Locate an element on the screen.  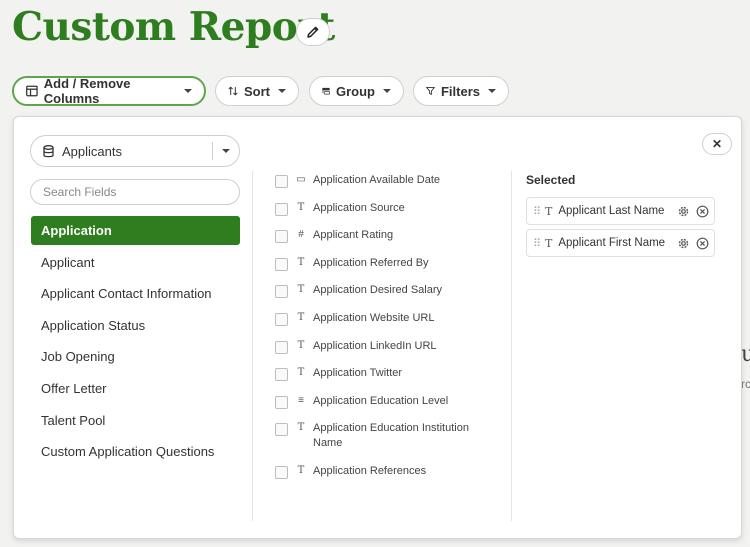
selected-column-chip: ⠿ T Applicant Last Name is located at coordinates (620, 211).